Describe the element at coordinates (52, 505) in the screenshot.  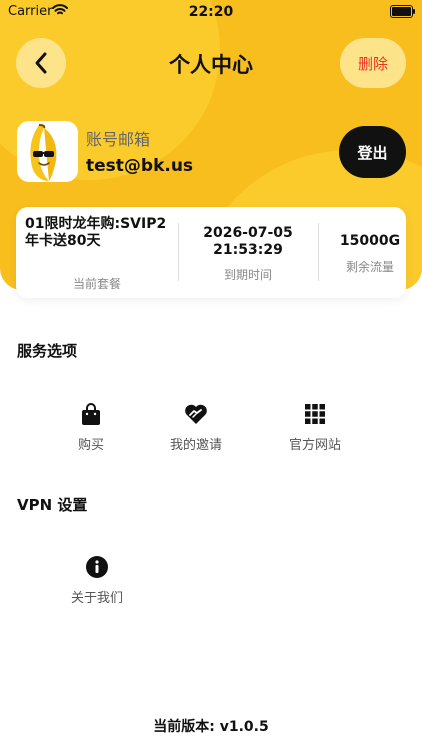
I see `vpn-settings-section-title: VPN 设置` at that location.